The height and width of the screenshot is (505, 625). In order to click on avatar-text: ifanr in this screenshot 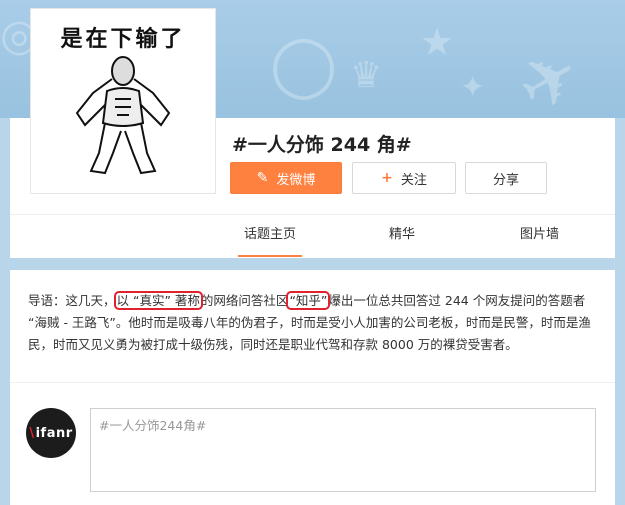, I will do `click(54, 433)`.